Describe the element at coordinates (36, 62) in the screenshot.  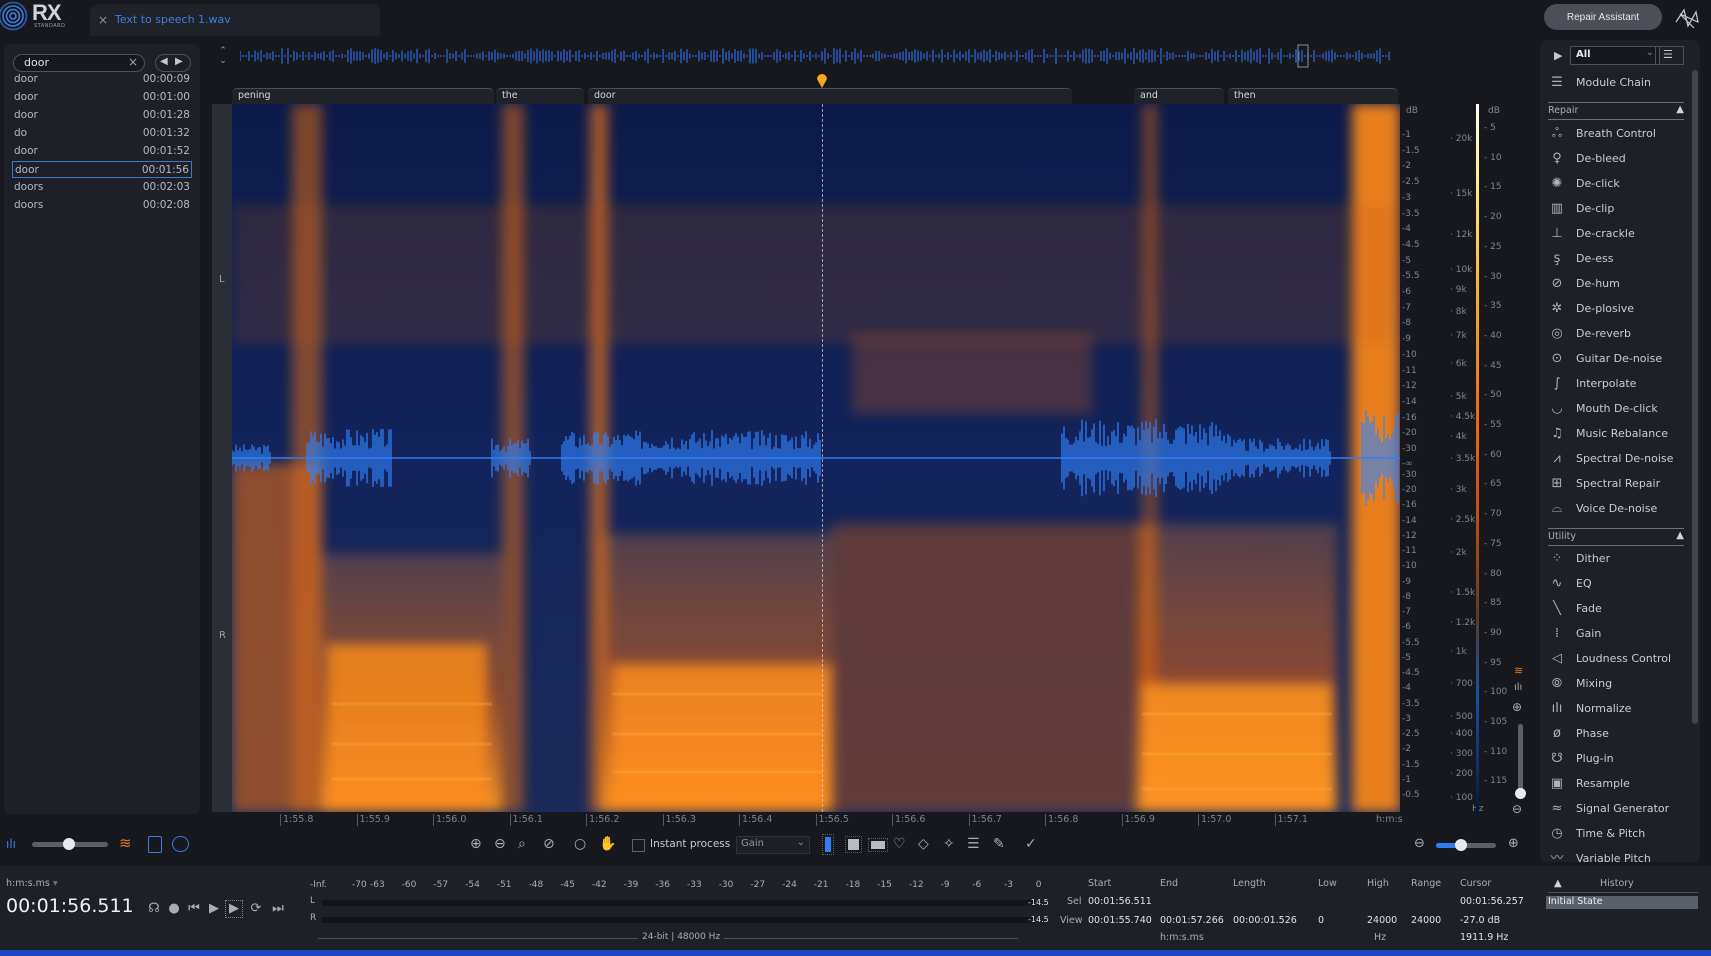
I see `search-value: door` at that location.